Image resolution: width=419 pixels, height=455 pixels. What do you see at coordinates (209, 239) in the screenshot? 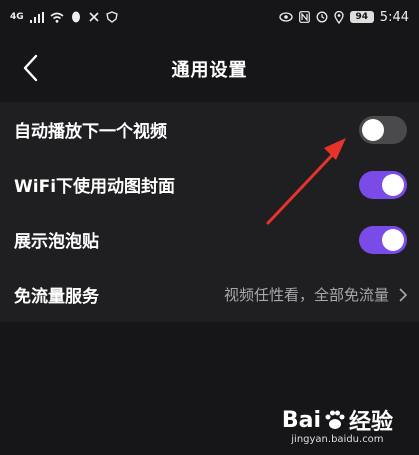
I see `setting-row-bubble: 展示泡泡贴` at bounding box center [209, 239].